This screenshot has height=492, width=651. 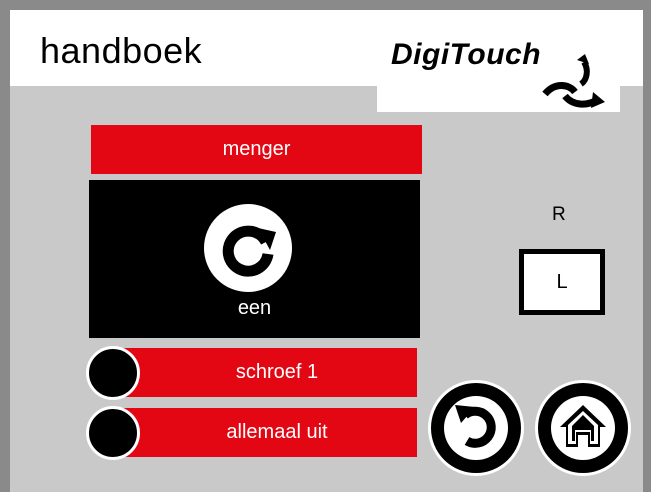 What do you see at coordinates (256, 149) in the screenshot?
I see `mixer-button: menger` at bounding box center [256, 149].